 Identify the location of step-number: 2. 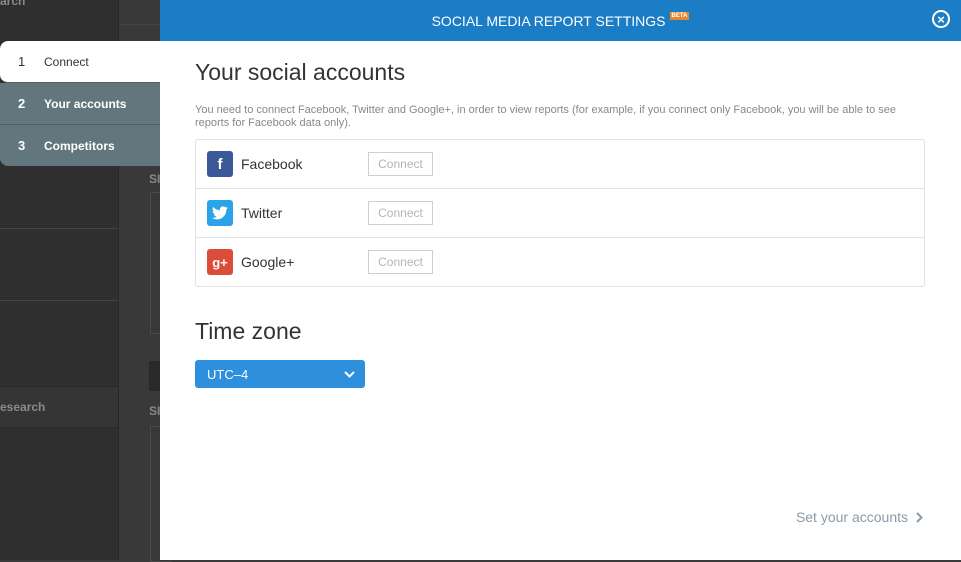
(22, 103).